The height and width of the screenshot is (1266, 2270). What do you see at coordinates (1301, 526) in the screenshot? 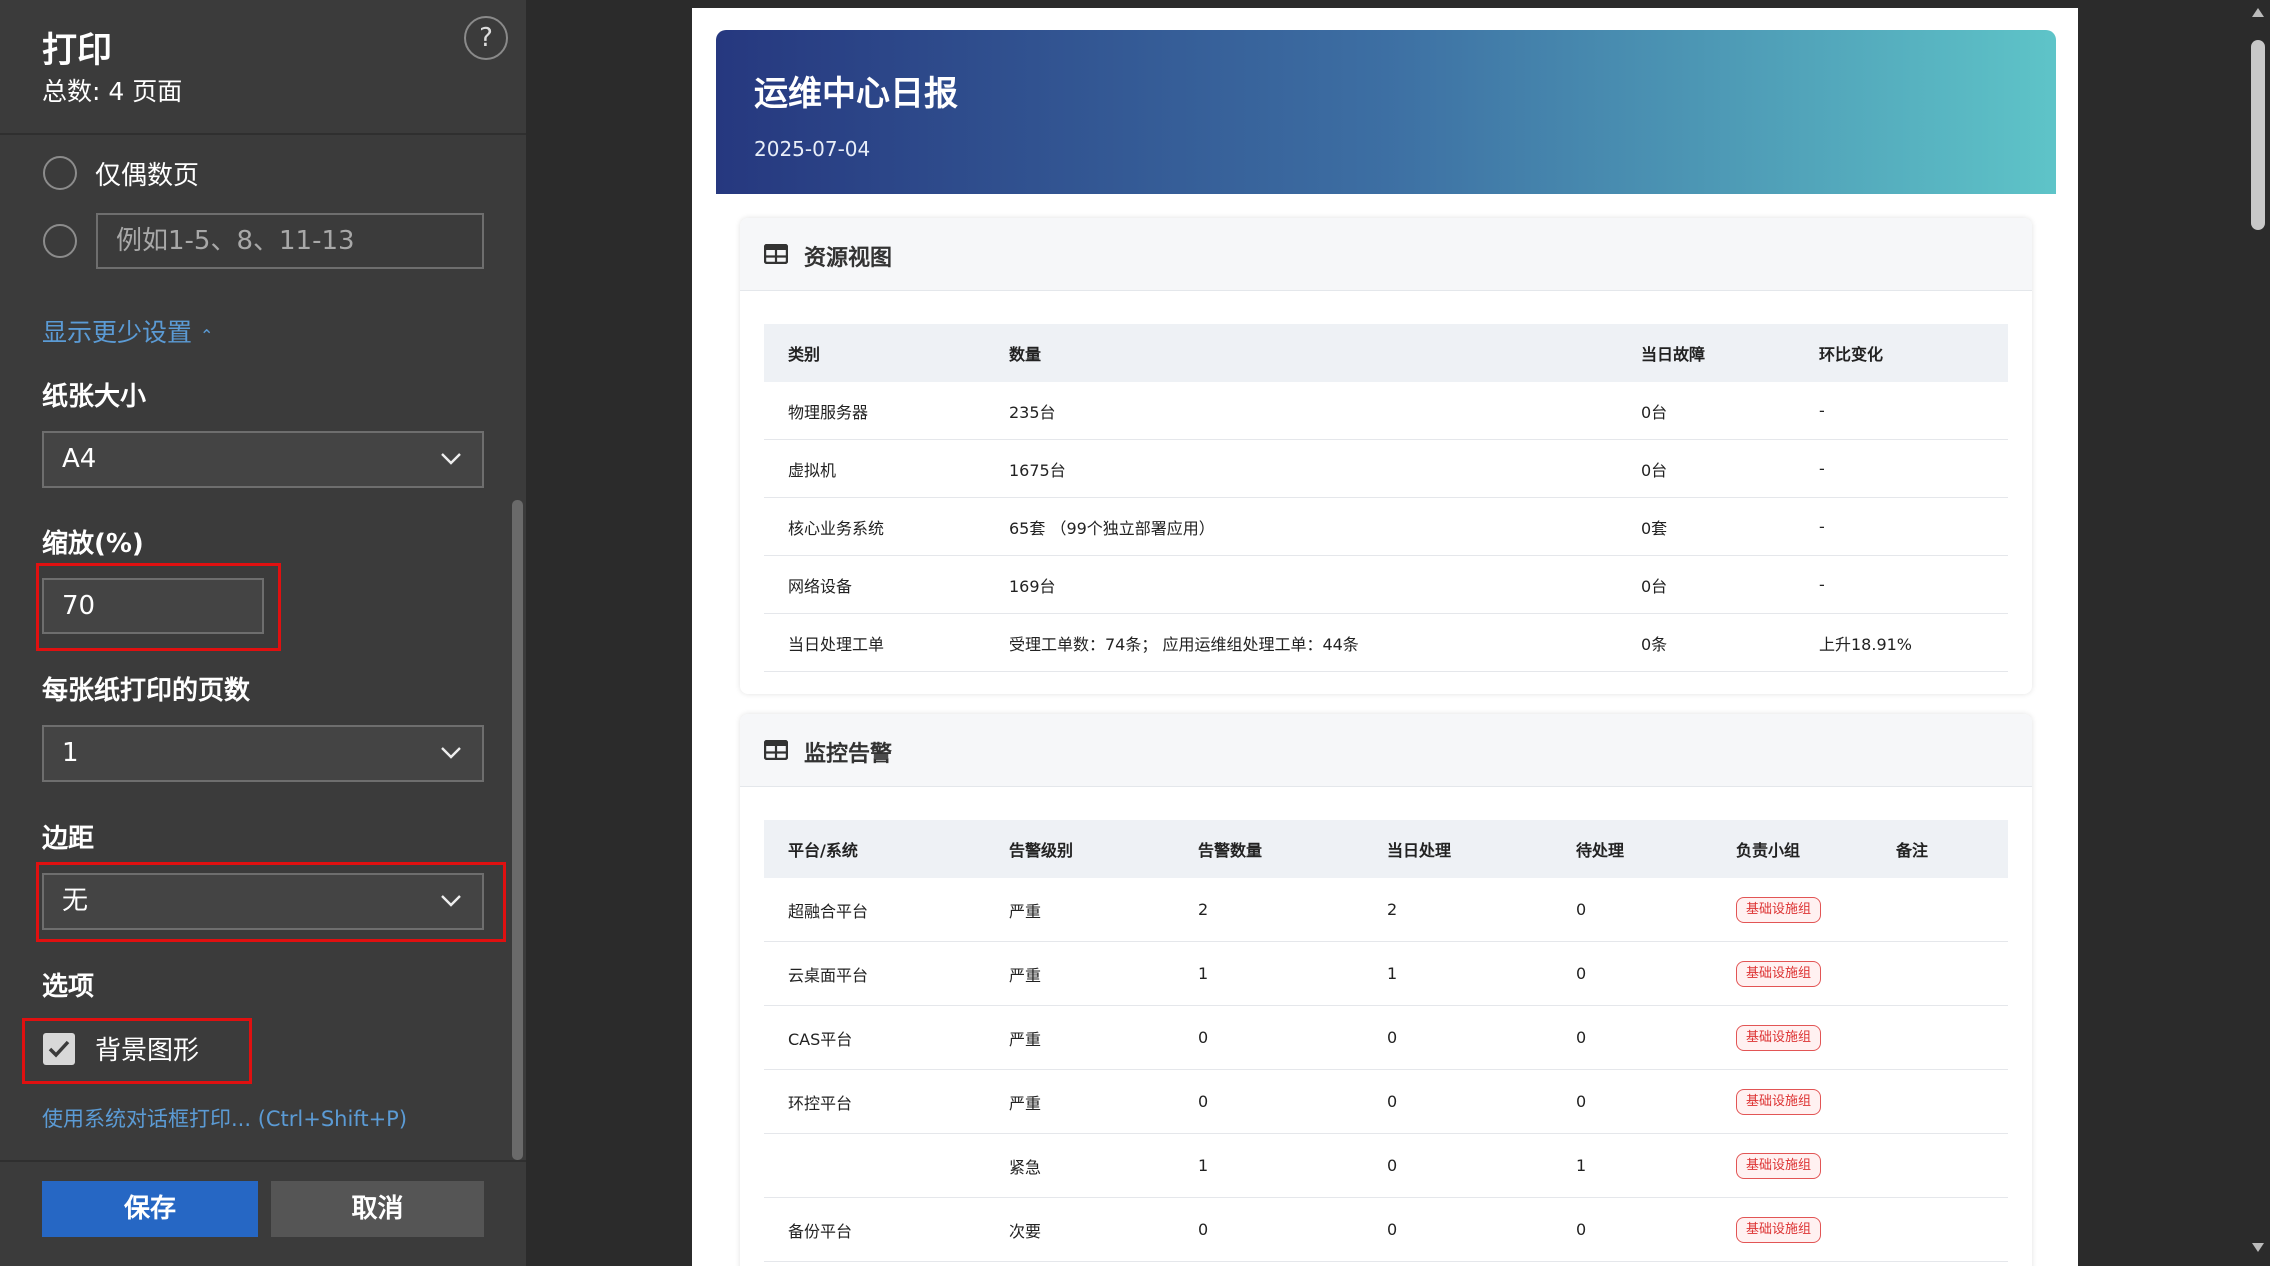
I see `table-cell: 65套 （99个独立部署应用）` at bounding box center [1301, 526].